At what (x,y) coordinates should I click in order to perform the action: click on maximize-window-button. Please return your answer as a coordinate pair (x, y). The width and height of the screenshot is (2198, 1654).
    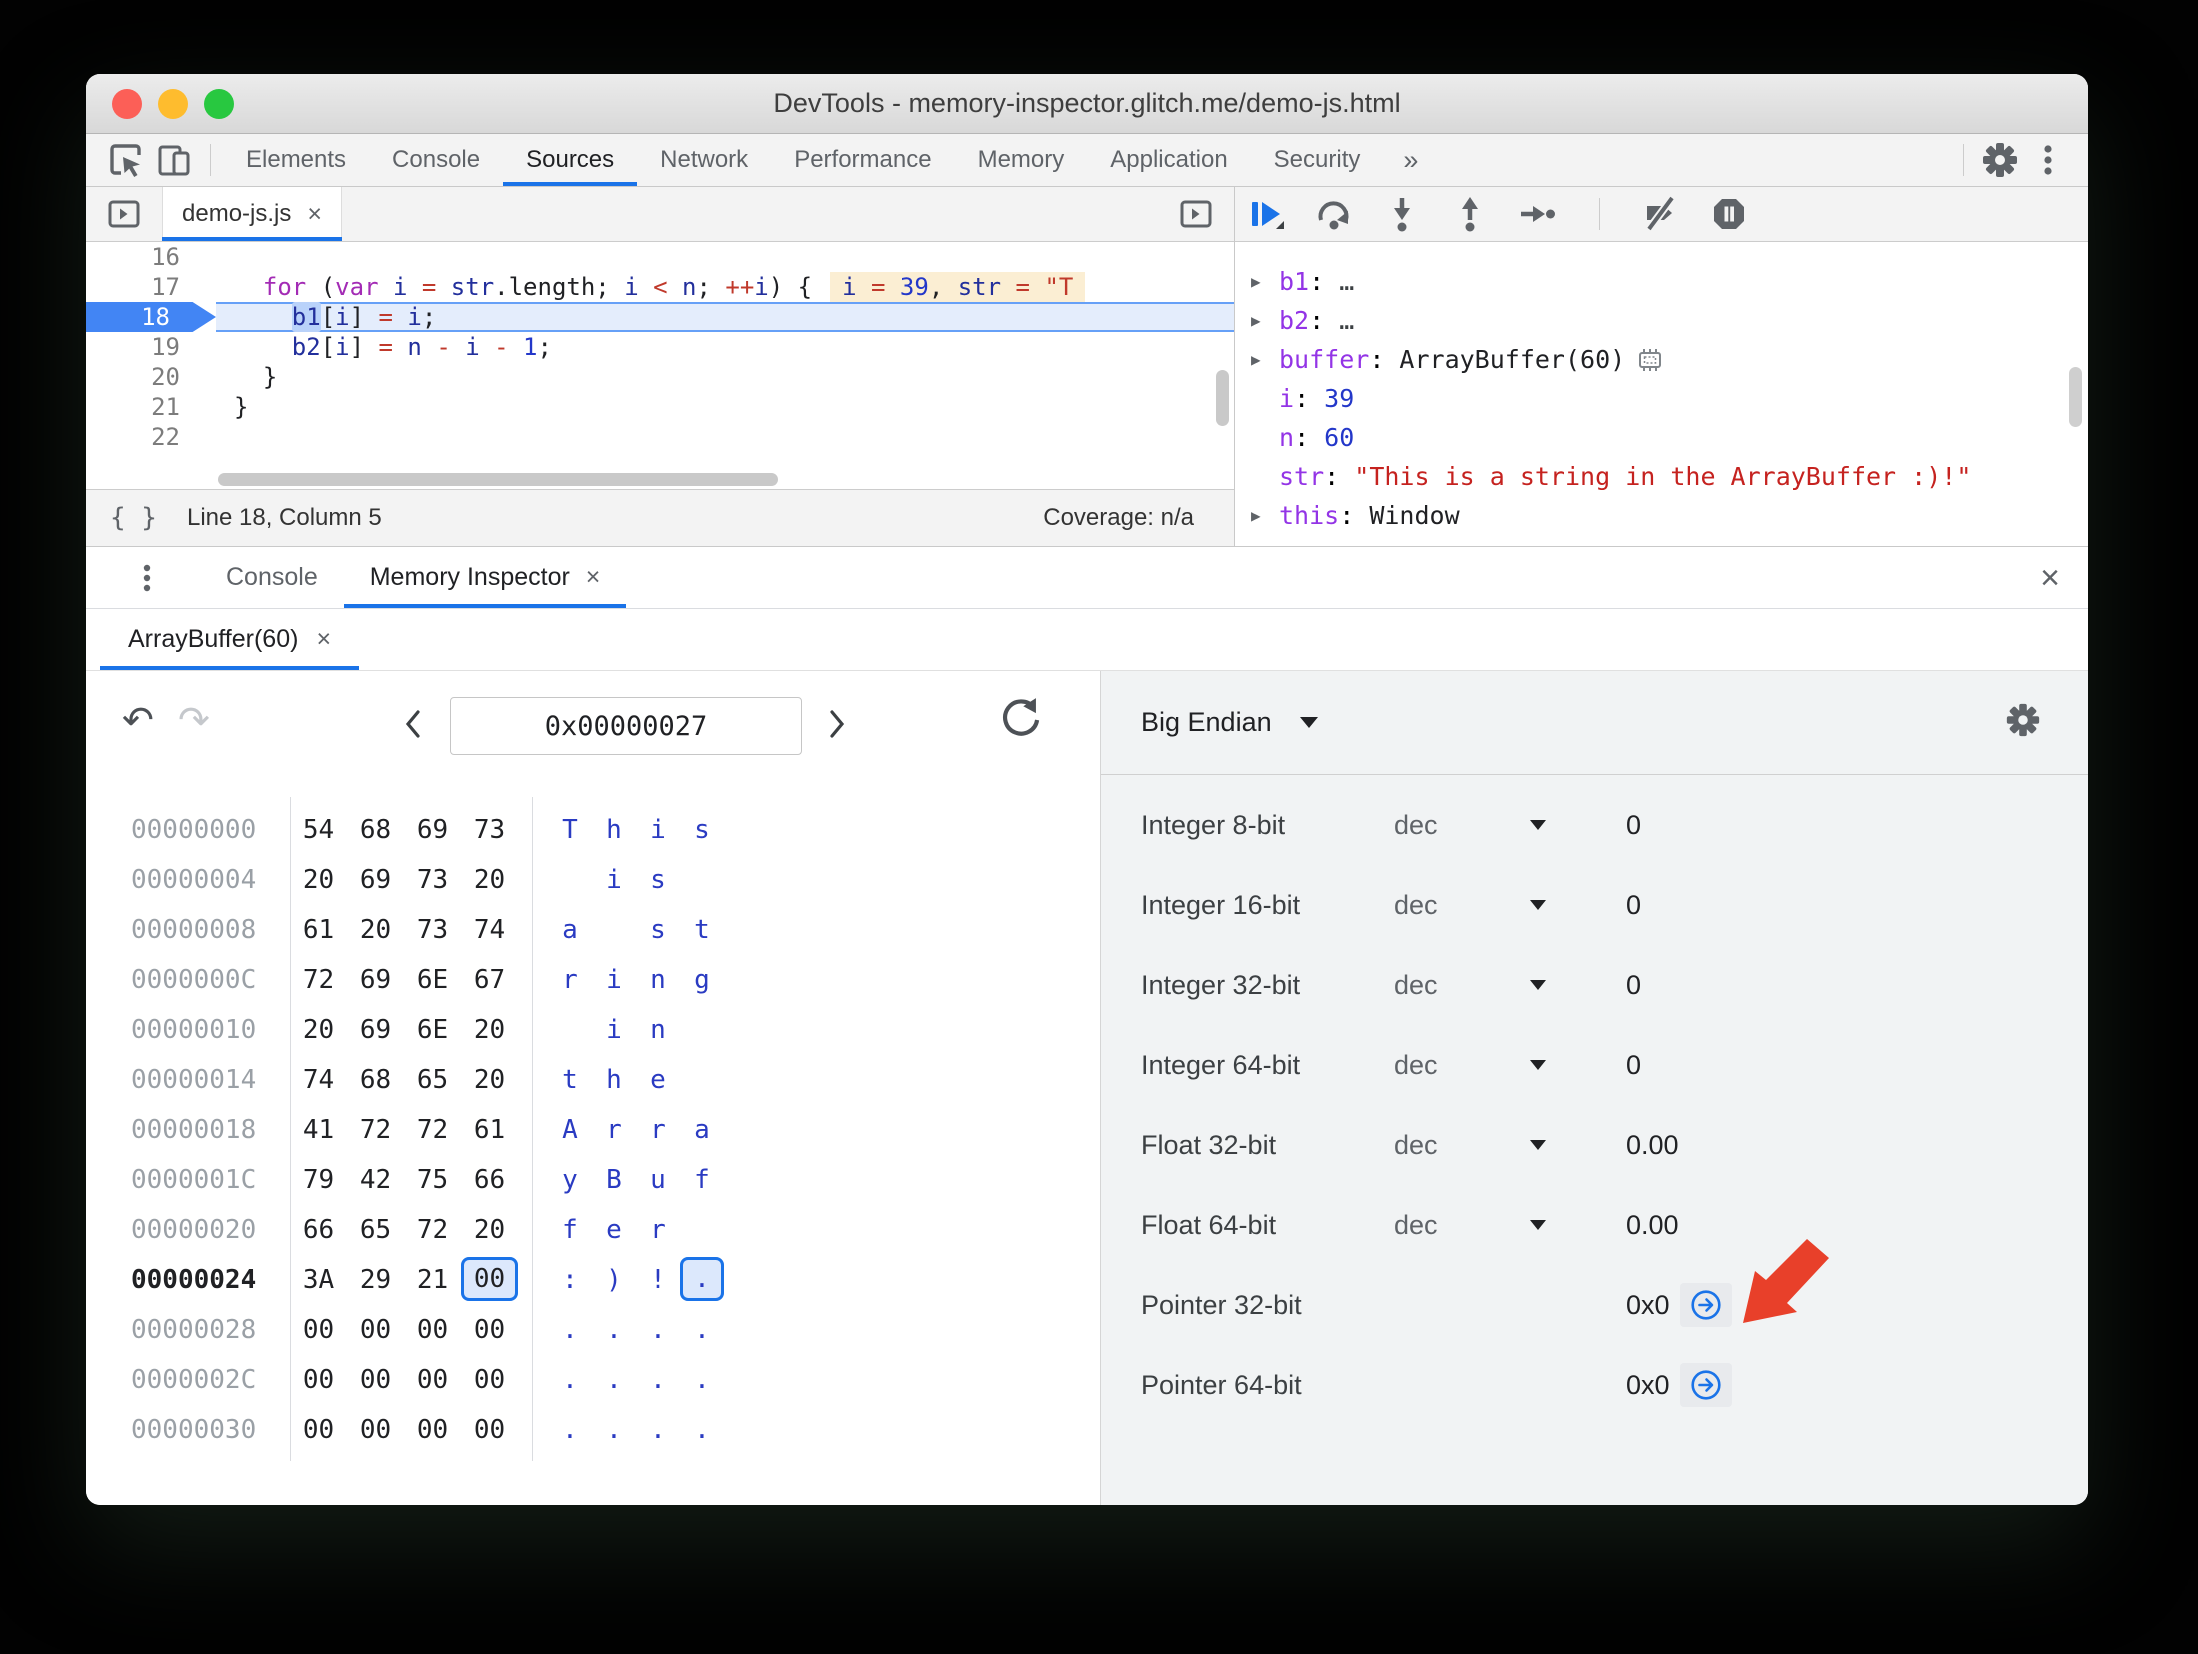
    Looking at the image, I should click on (219, 103).